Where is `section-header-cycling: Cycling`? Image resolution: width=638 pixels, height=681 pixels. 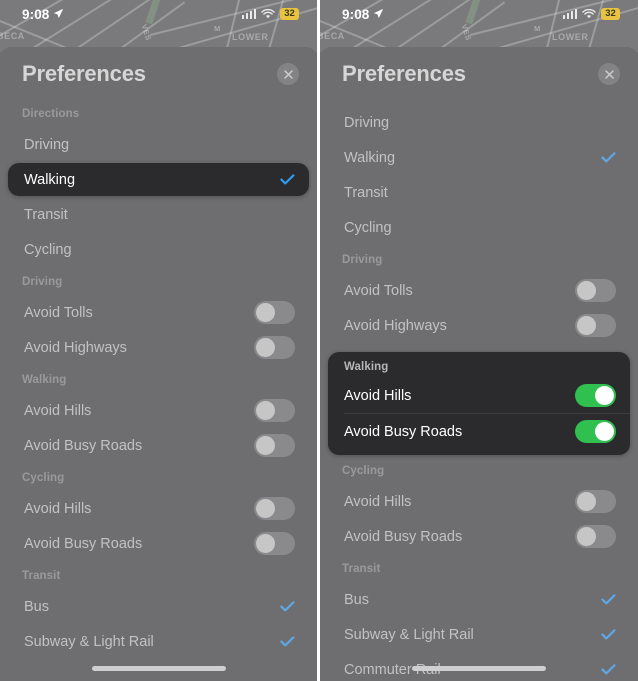 section-header-cycling: Cycling is located at coordinates (363, 471).